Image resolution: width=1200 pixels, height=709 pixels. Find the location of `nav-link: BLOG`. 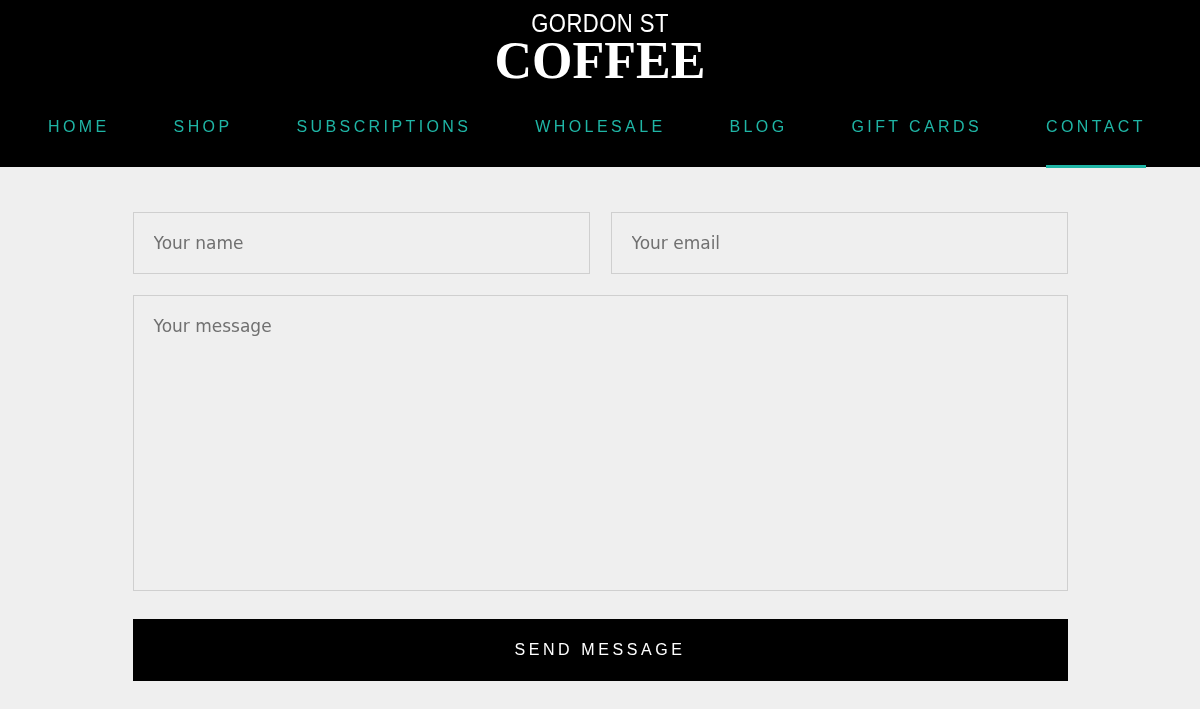

nav-link: BLOG is located at coordinates (758, 136).